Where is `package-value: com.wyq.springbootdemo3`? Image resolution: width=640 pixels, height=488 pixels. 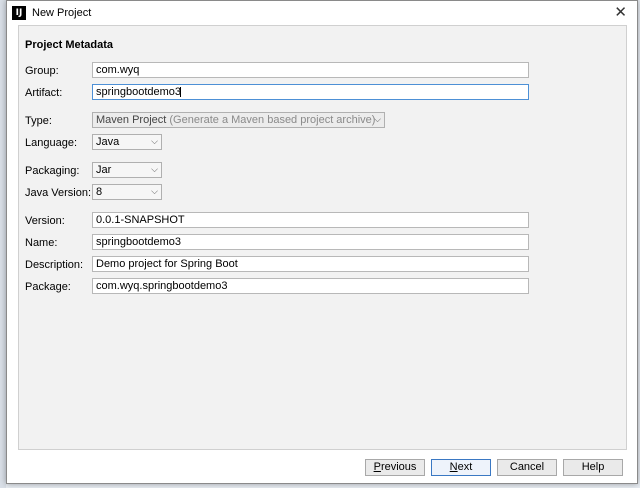 package-value: com.wyq.springbootdemo3 is located at coordinates (162, 286).